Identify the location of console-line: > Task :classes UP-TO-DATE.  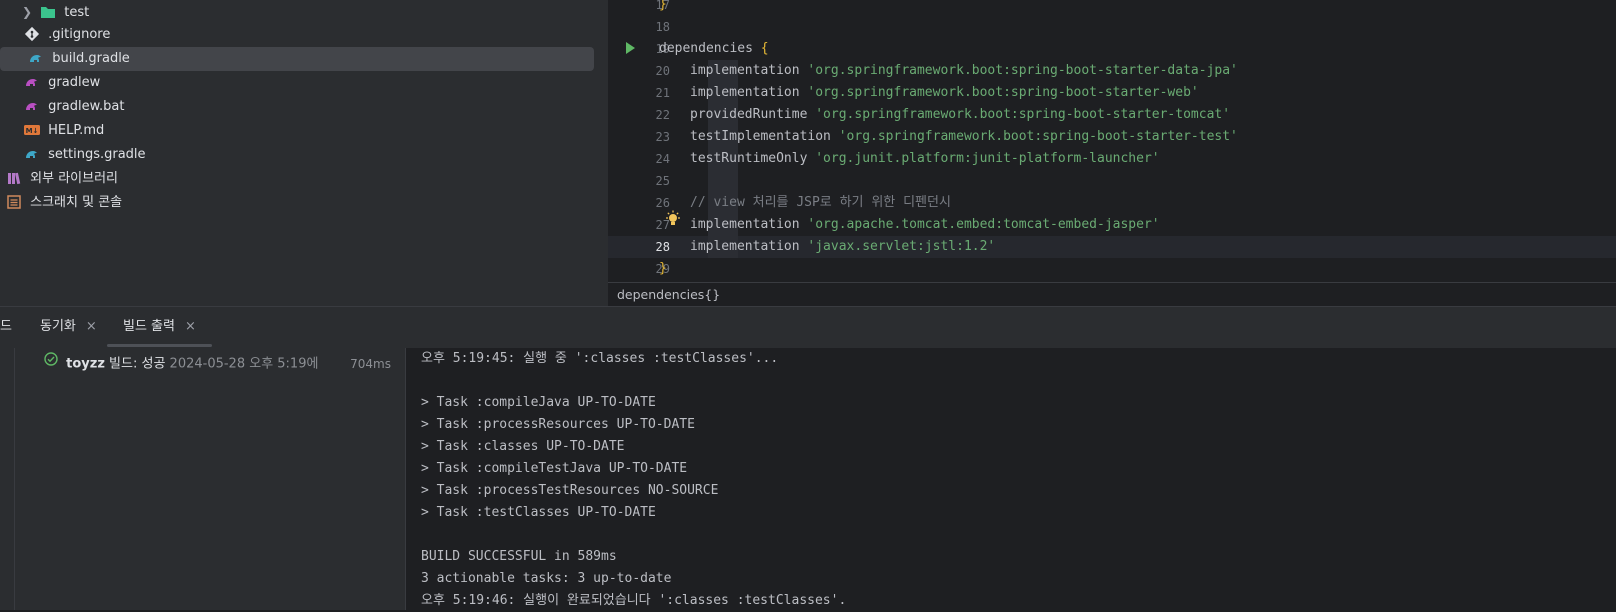
(523, 446).